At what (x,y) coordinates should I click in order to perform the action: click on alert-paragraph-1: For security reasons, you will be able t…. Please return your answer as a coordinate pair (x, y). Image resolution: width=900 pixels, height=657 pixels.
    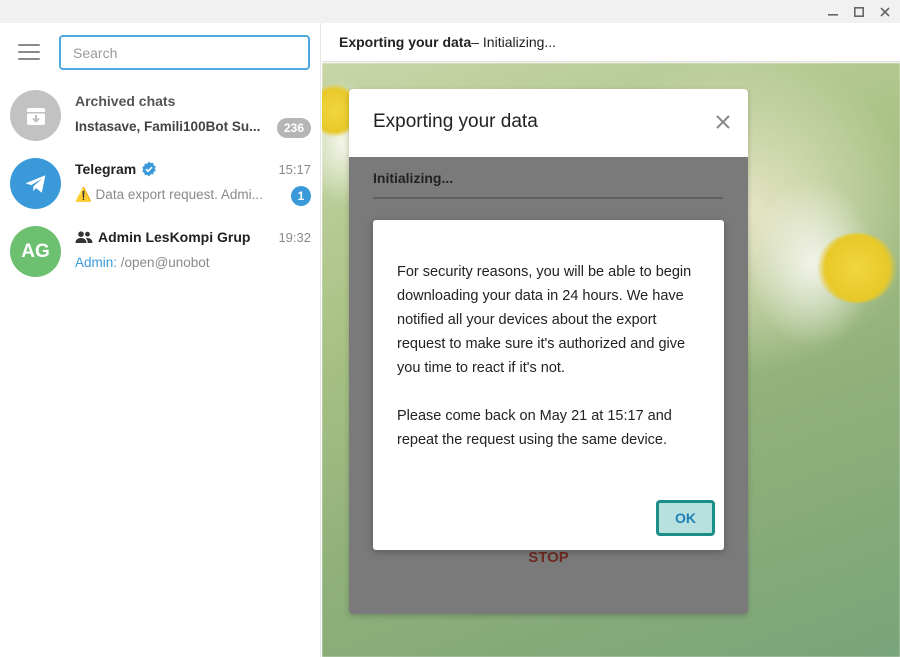
    Looking at the image, I should click on (544, 320).